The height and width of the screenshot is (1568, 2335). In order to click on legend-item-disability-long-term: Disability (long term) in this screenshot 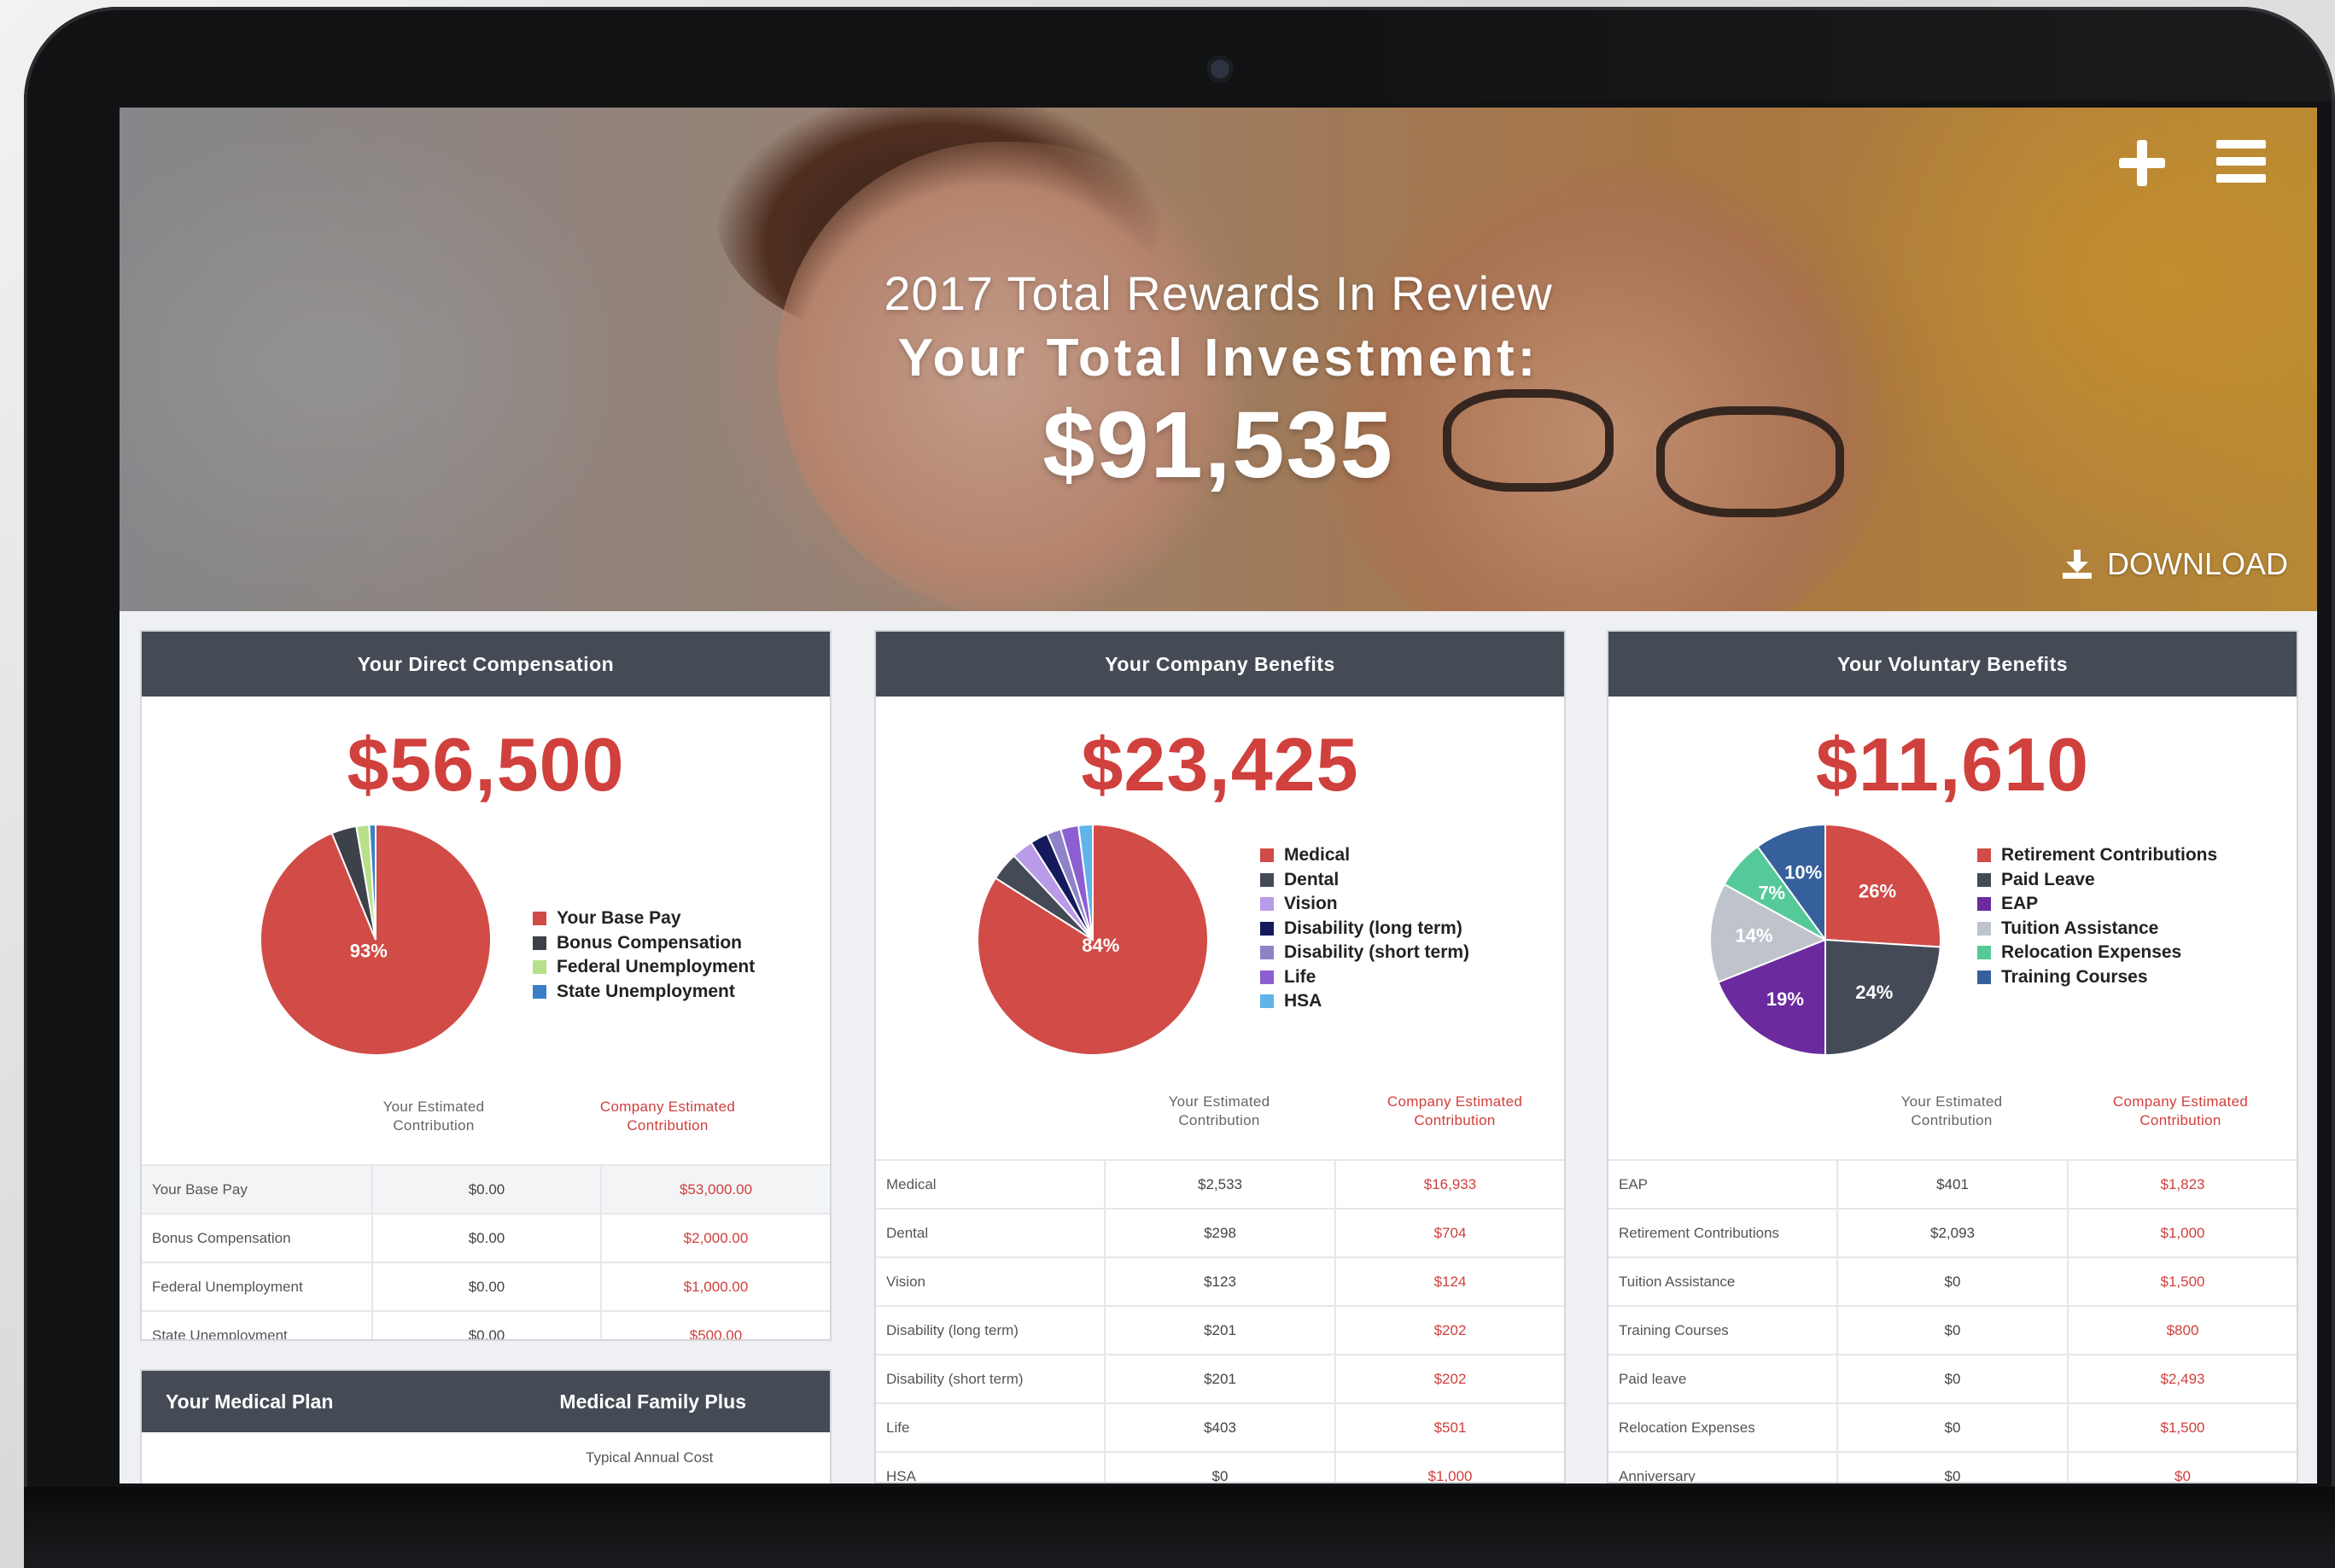, I will do `click(1364, 929)`.